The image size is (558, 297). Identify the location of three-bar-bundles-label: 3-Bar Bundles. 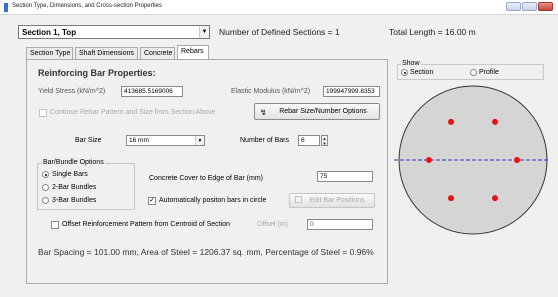
(74, 200).